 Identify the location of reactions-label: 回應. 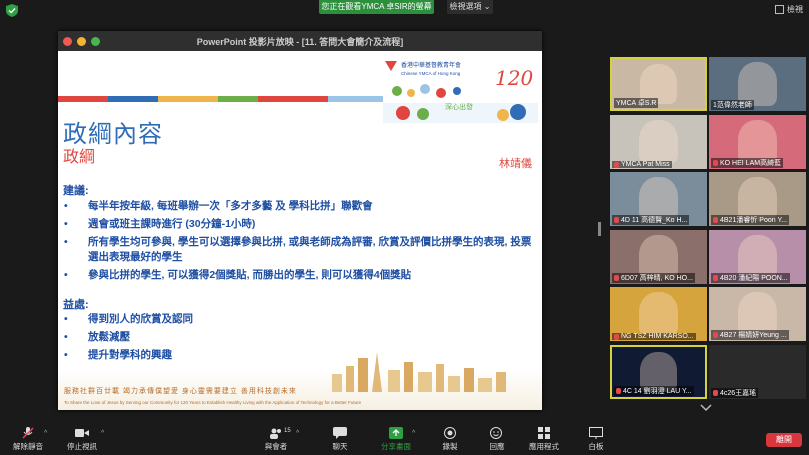
(497, 446).